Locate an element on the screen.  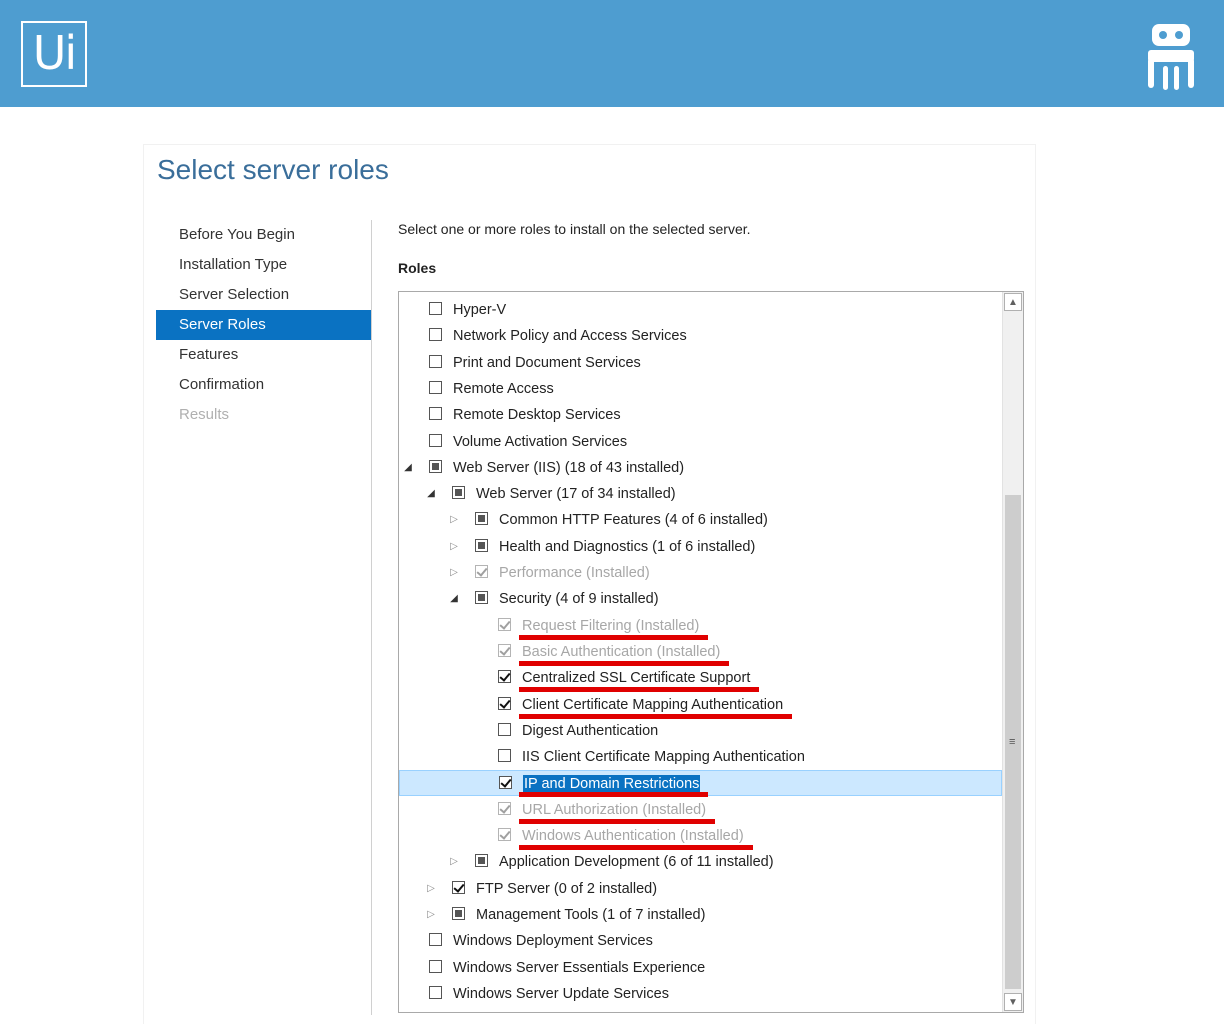
role-label: FTP Server (0 of 2 installed) is located at coordinates (567, 888).